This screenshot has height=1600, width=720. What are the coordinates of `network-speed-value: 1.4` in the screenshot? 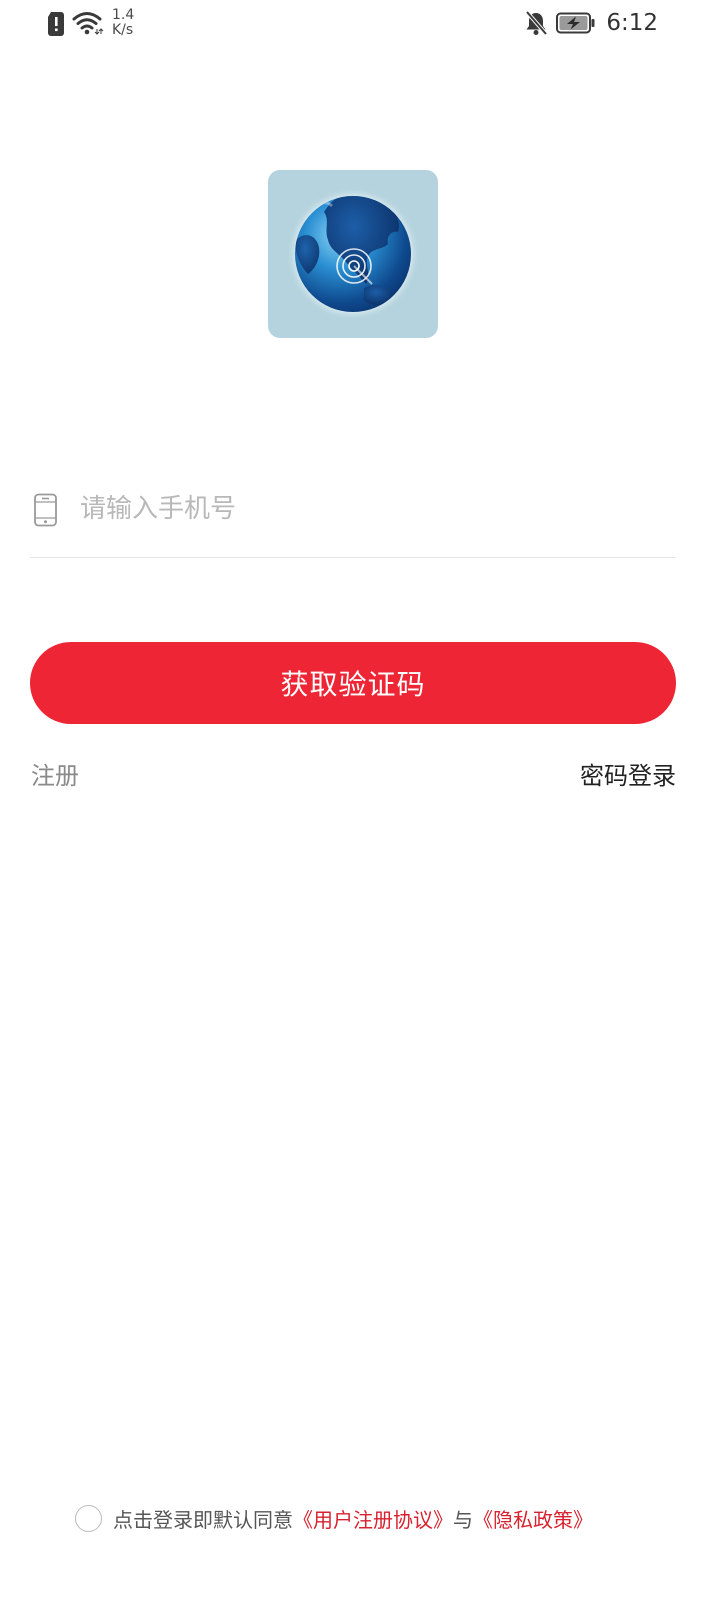 It's located at (123, 15).